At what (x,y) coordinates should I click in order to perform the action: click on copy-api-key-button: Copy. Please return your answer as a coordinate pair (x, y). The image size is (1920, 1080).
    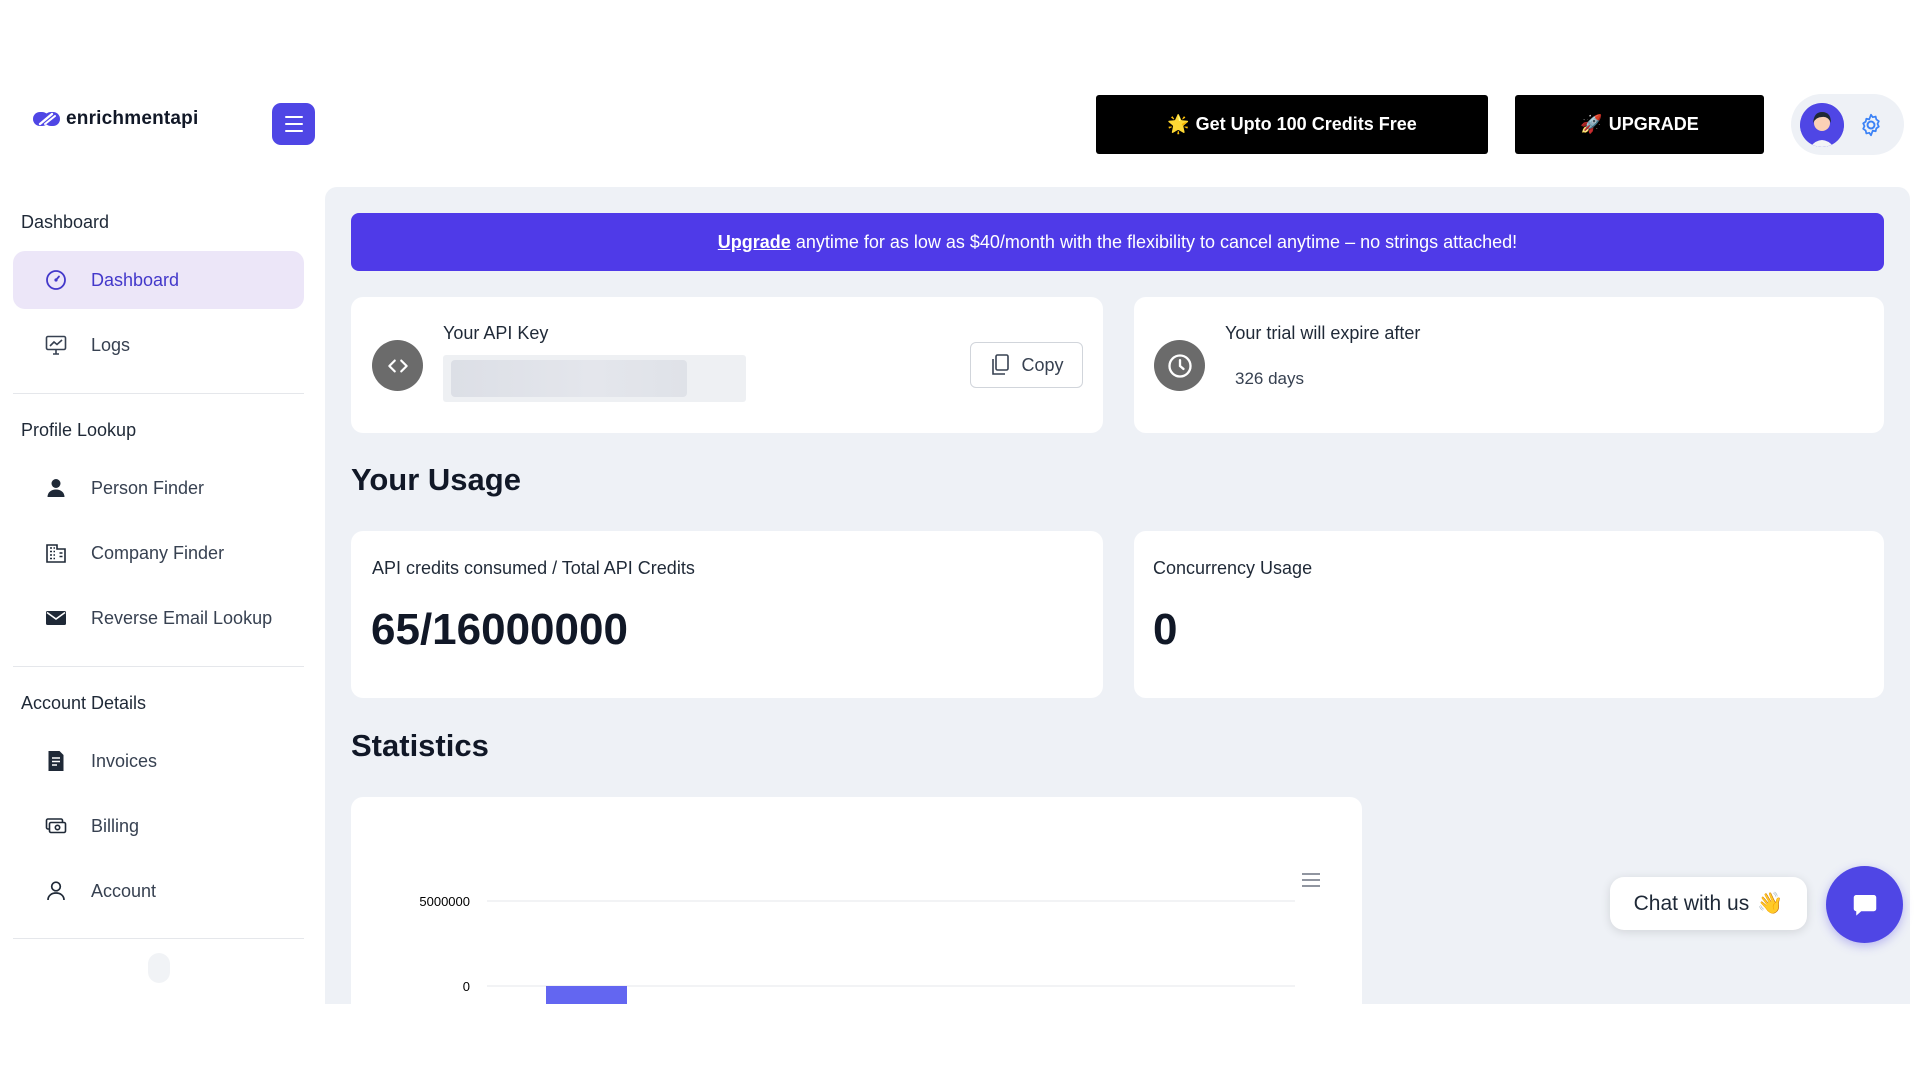
    Looking at the image, I should click on (1026, 365).